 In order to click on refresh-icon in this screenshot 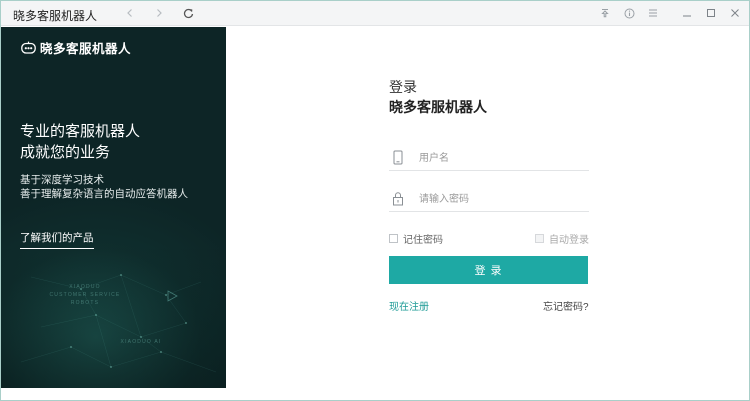, I will do `click(188, 13)`.